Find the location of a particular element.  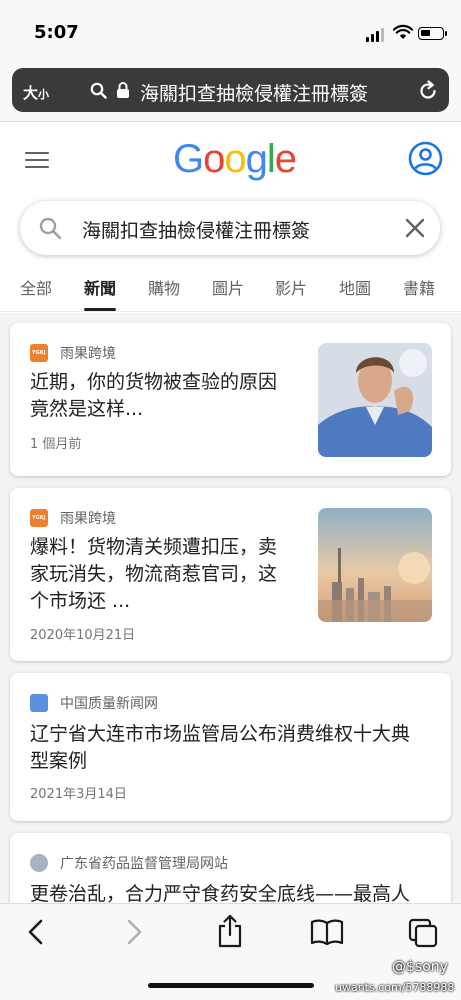

globe-icon is located at coordinates (39, 863).